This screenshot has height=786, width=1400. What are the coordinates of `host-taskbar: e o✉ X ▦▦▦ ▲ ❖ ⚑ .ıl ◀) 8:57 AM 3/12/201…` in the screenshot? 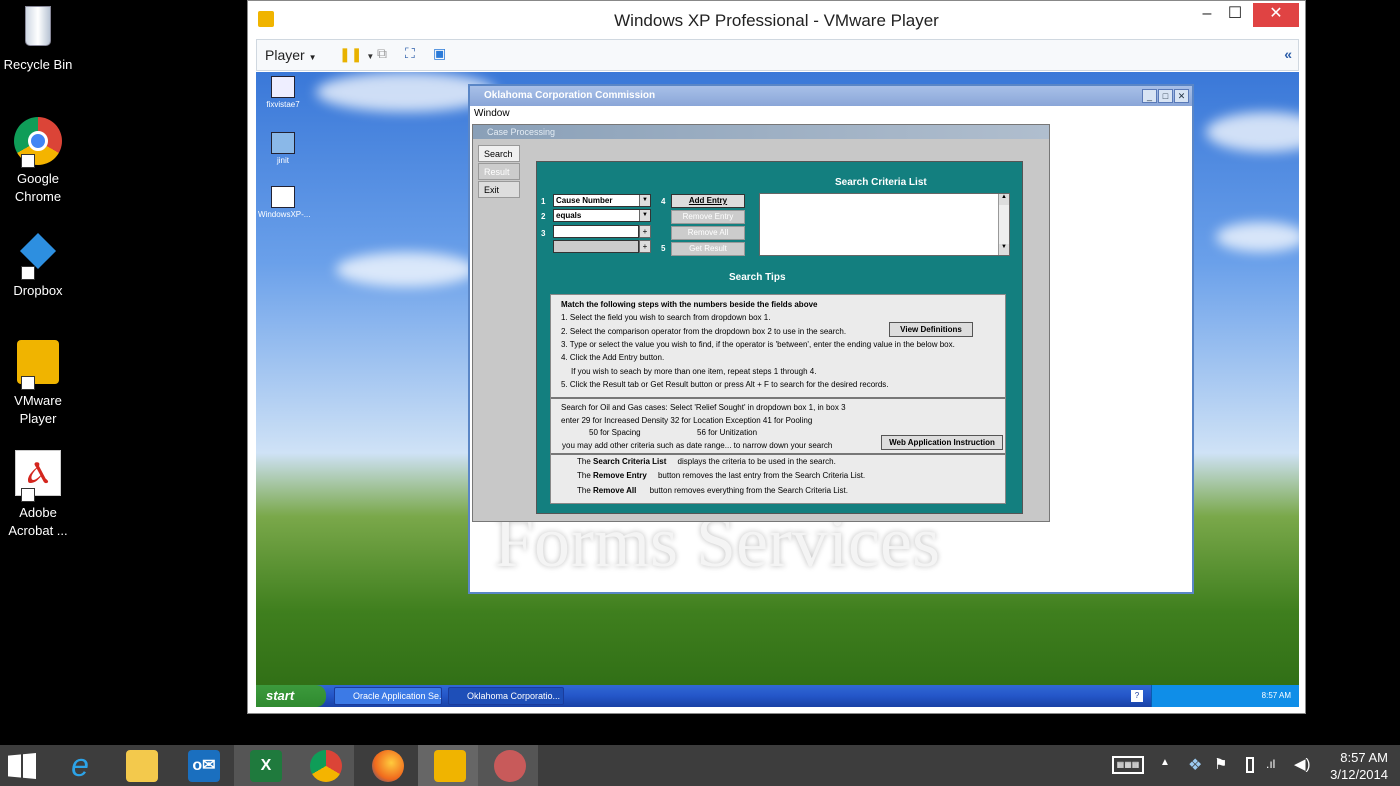 It's located at (700, 765).